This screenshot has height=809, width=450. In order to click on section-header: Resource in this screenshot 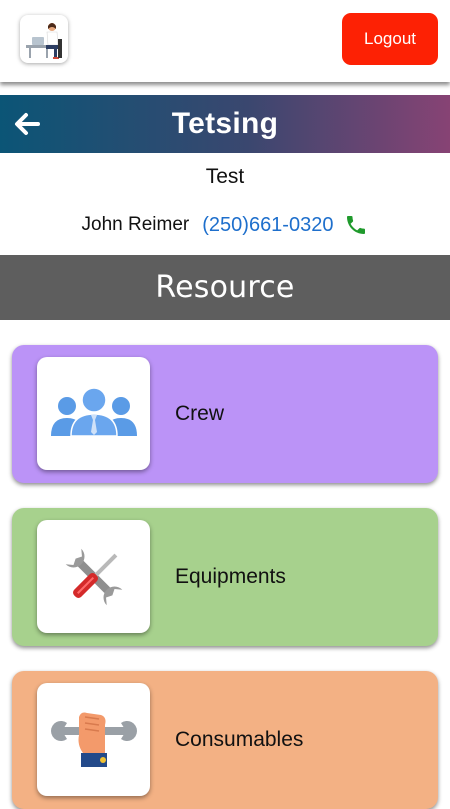, I will do `click(225, 287)`.